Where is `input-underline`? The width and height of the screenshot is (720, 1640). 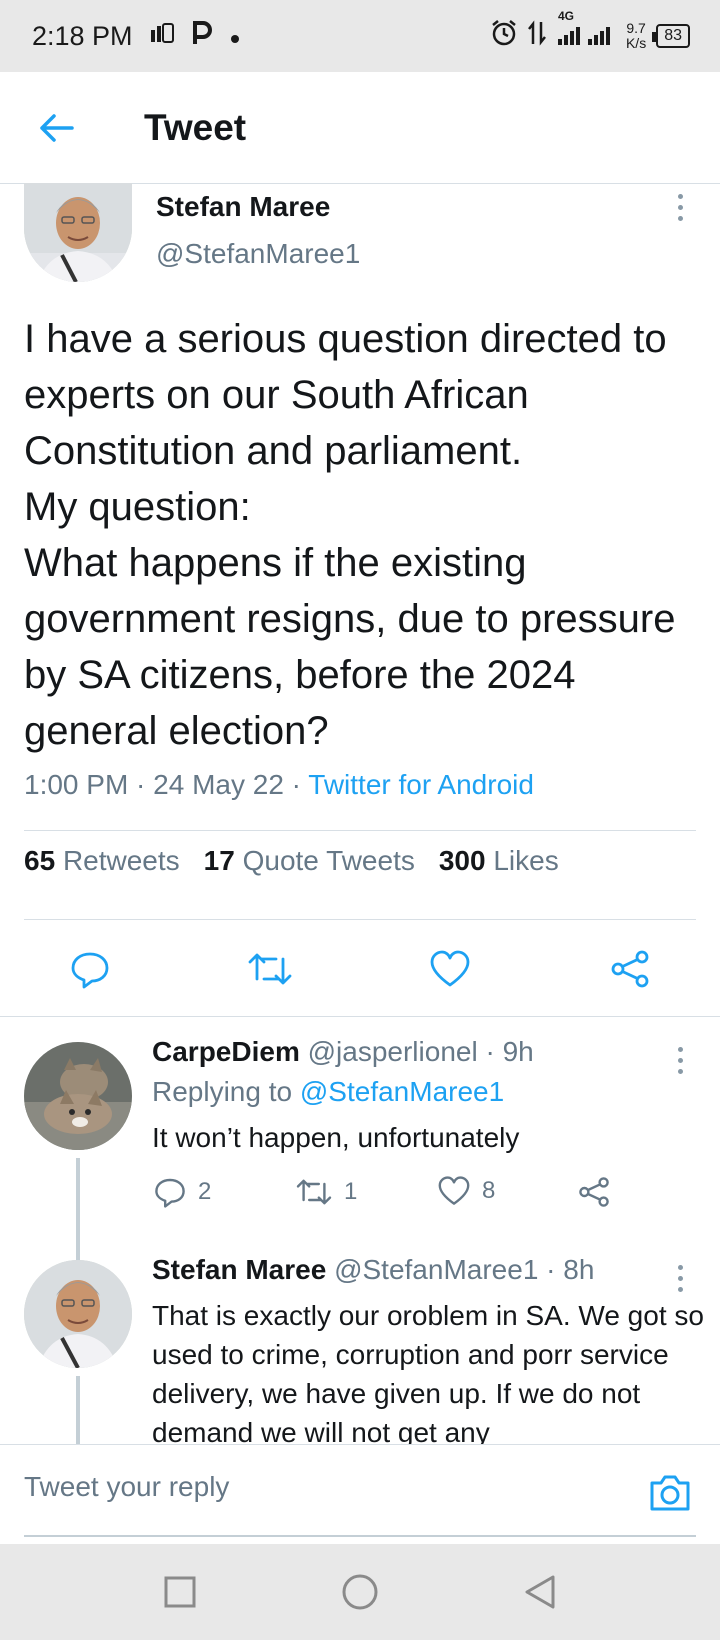 input-underline is located at coordinates (360, 1536).